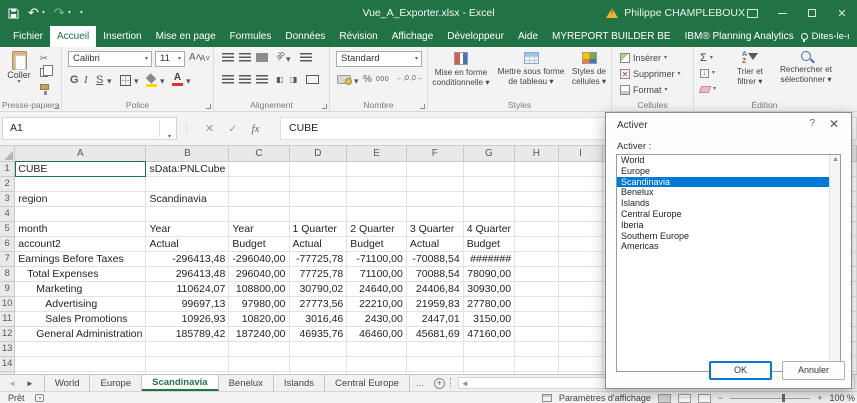  What do you see at coordinates (80, 334) in the screenshot?
I see `cell-A12: General Administration` at bounding box center [80, 334].